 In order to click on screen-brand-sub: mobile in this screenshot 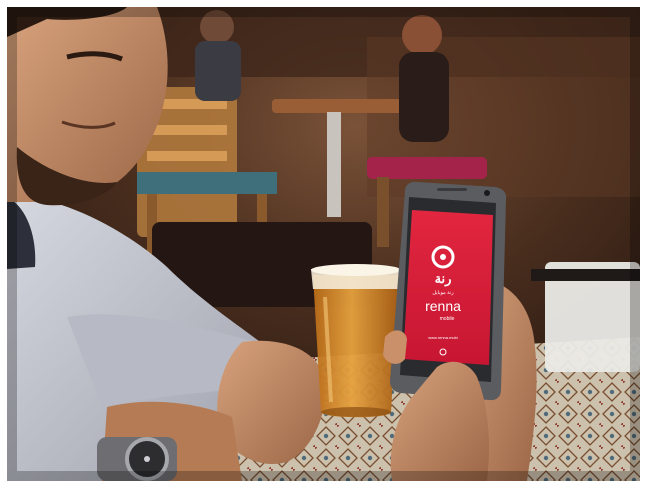, I will do `click(447, 319)`.